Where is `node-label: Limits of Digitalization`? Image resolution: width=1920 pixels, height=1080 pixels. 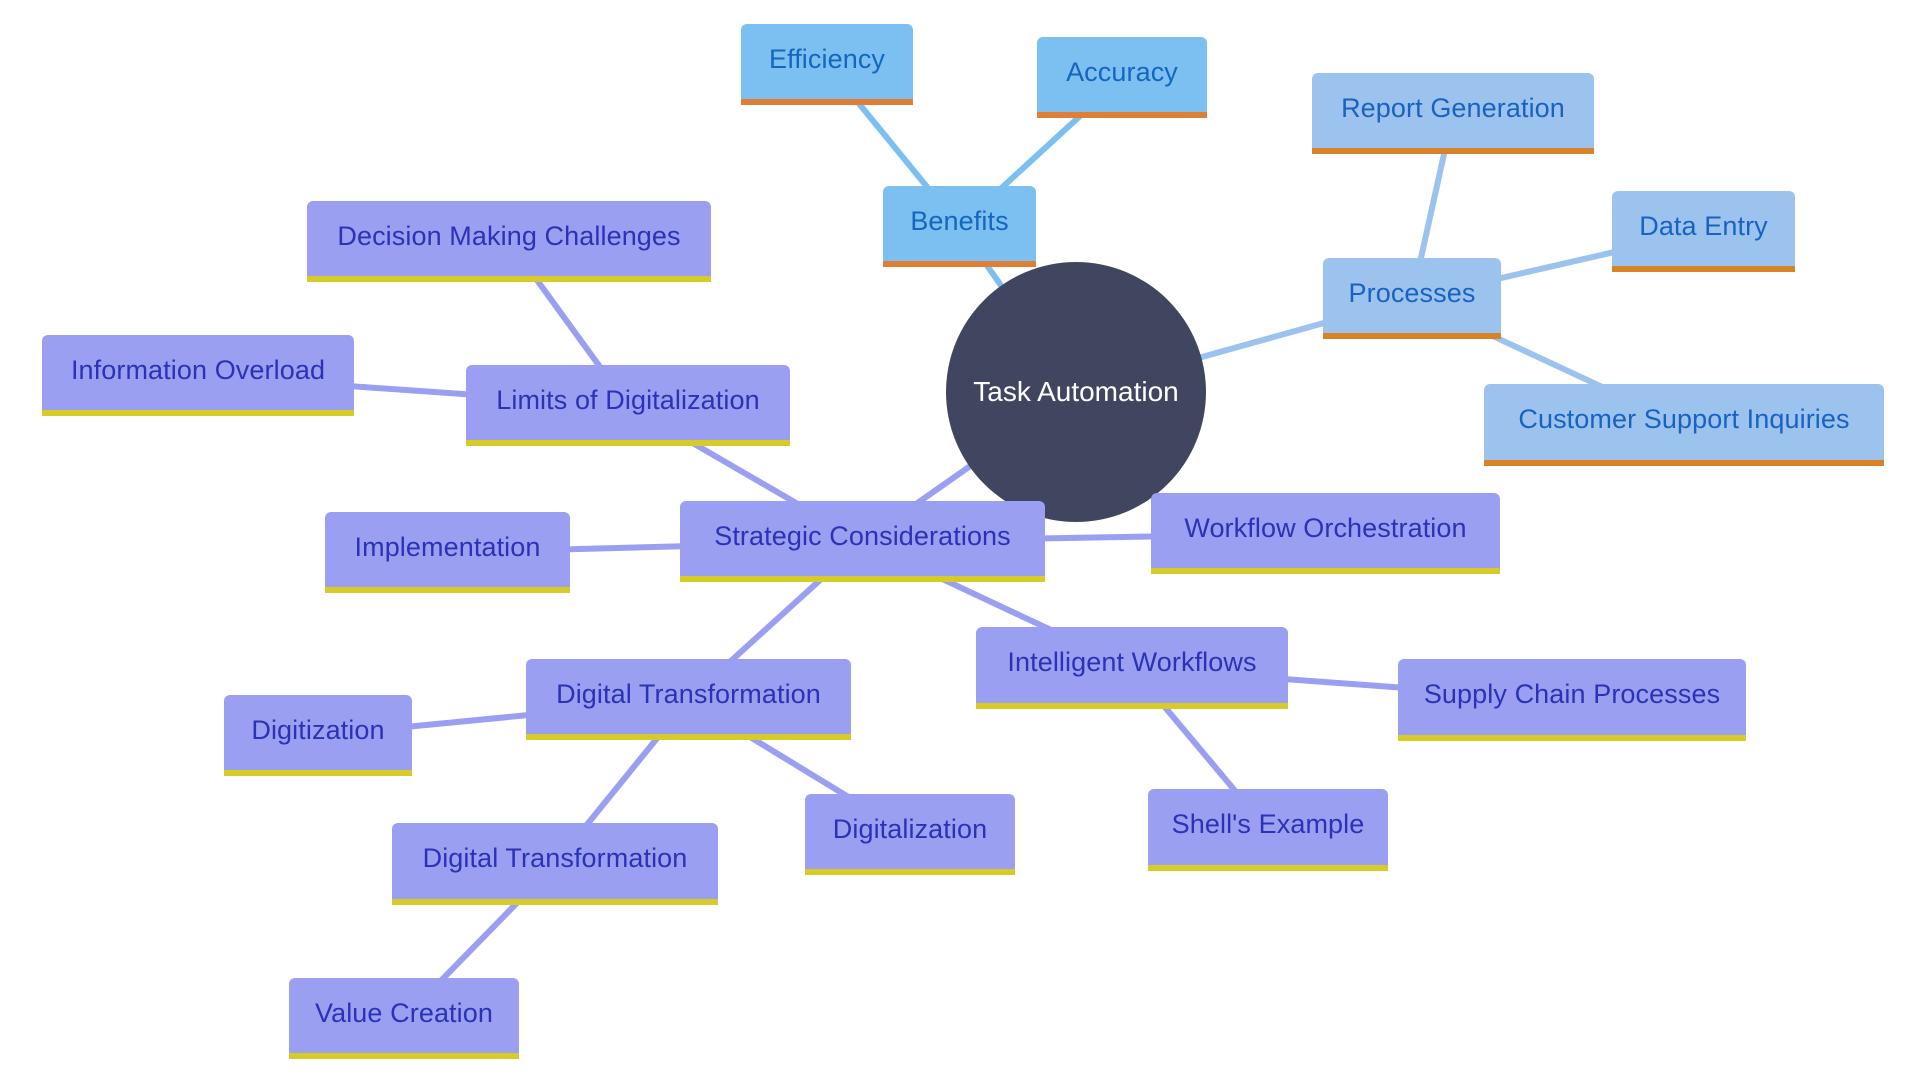 node-label: Limits of Digitalization is located at coordinates (628, 399).